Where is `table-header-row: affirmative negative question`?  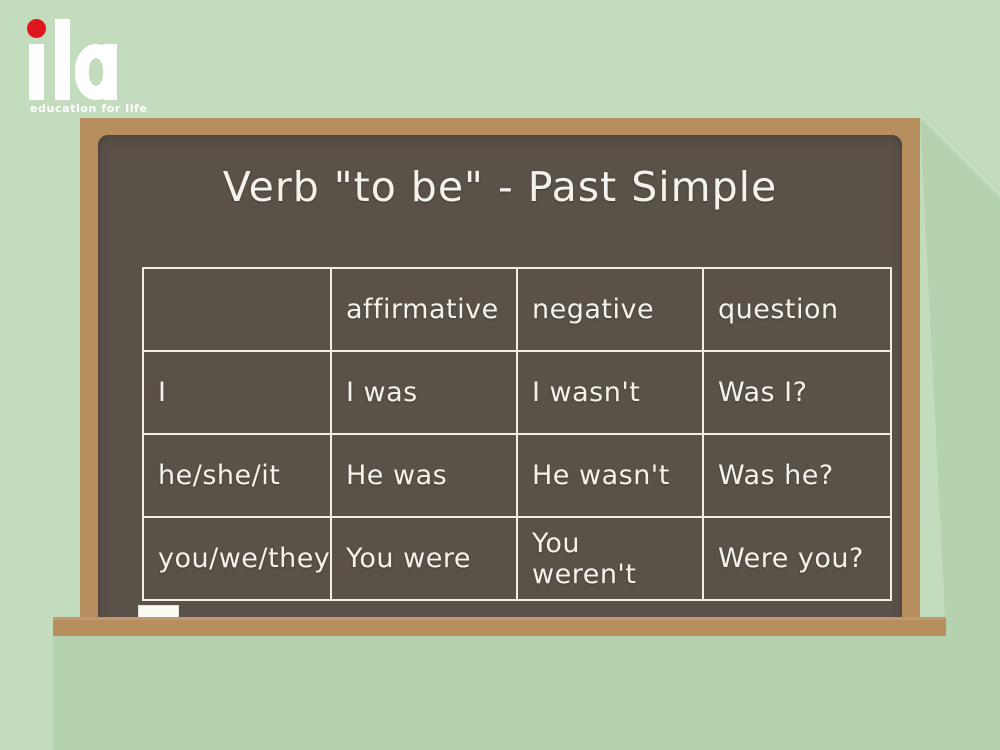 table-header-row: affirmative negative question is located at coordinates (517, 309).